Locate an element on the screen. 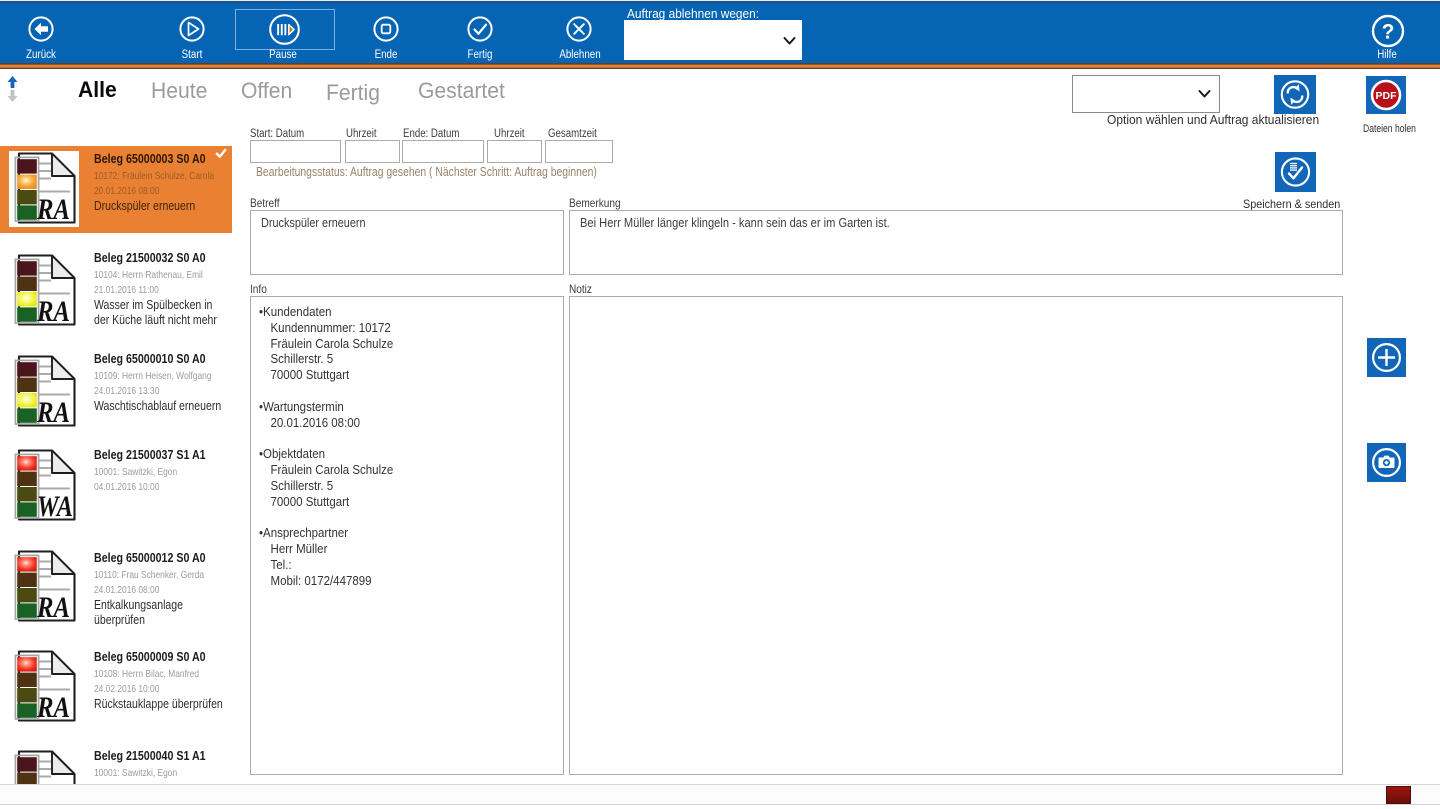 This screenshot has height=809, width=1440. svg-text: WA is located at coordinates (55, 505).